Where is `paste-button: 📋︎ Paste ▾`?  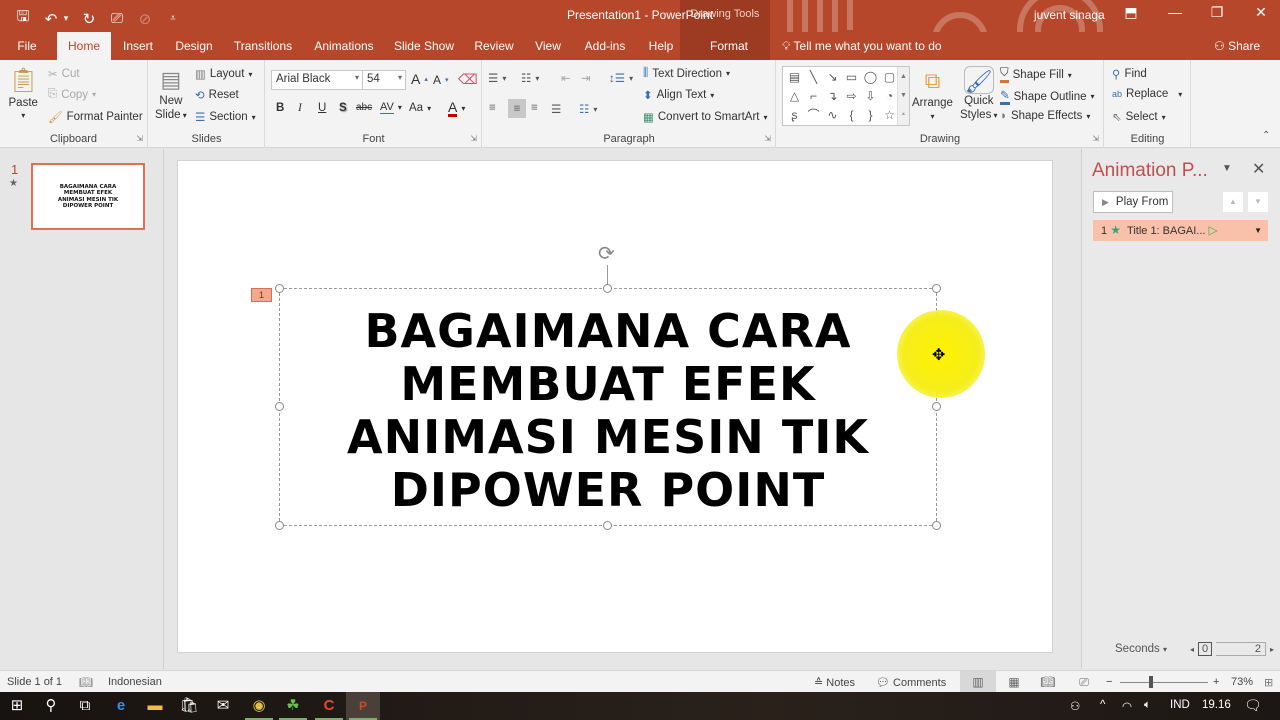
paste-button: 📋︎ Paste ▾ is located at coordinates (23, 93).